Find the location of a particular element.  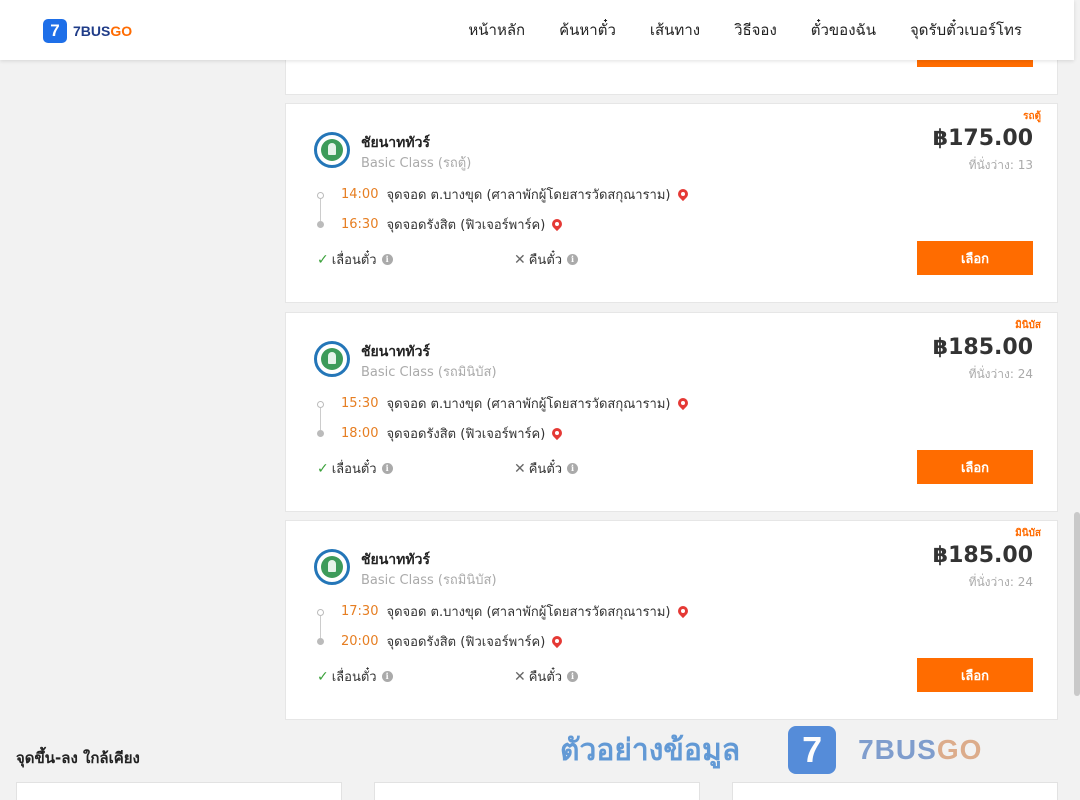

site-logo: 7 7BUSGO is located at coordinates (87, 31).